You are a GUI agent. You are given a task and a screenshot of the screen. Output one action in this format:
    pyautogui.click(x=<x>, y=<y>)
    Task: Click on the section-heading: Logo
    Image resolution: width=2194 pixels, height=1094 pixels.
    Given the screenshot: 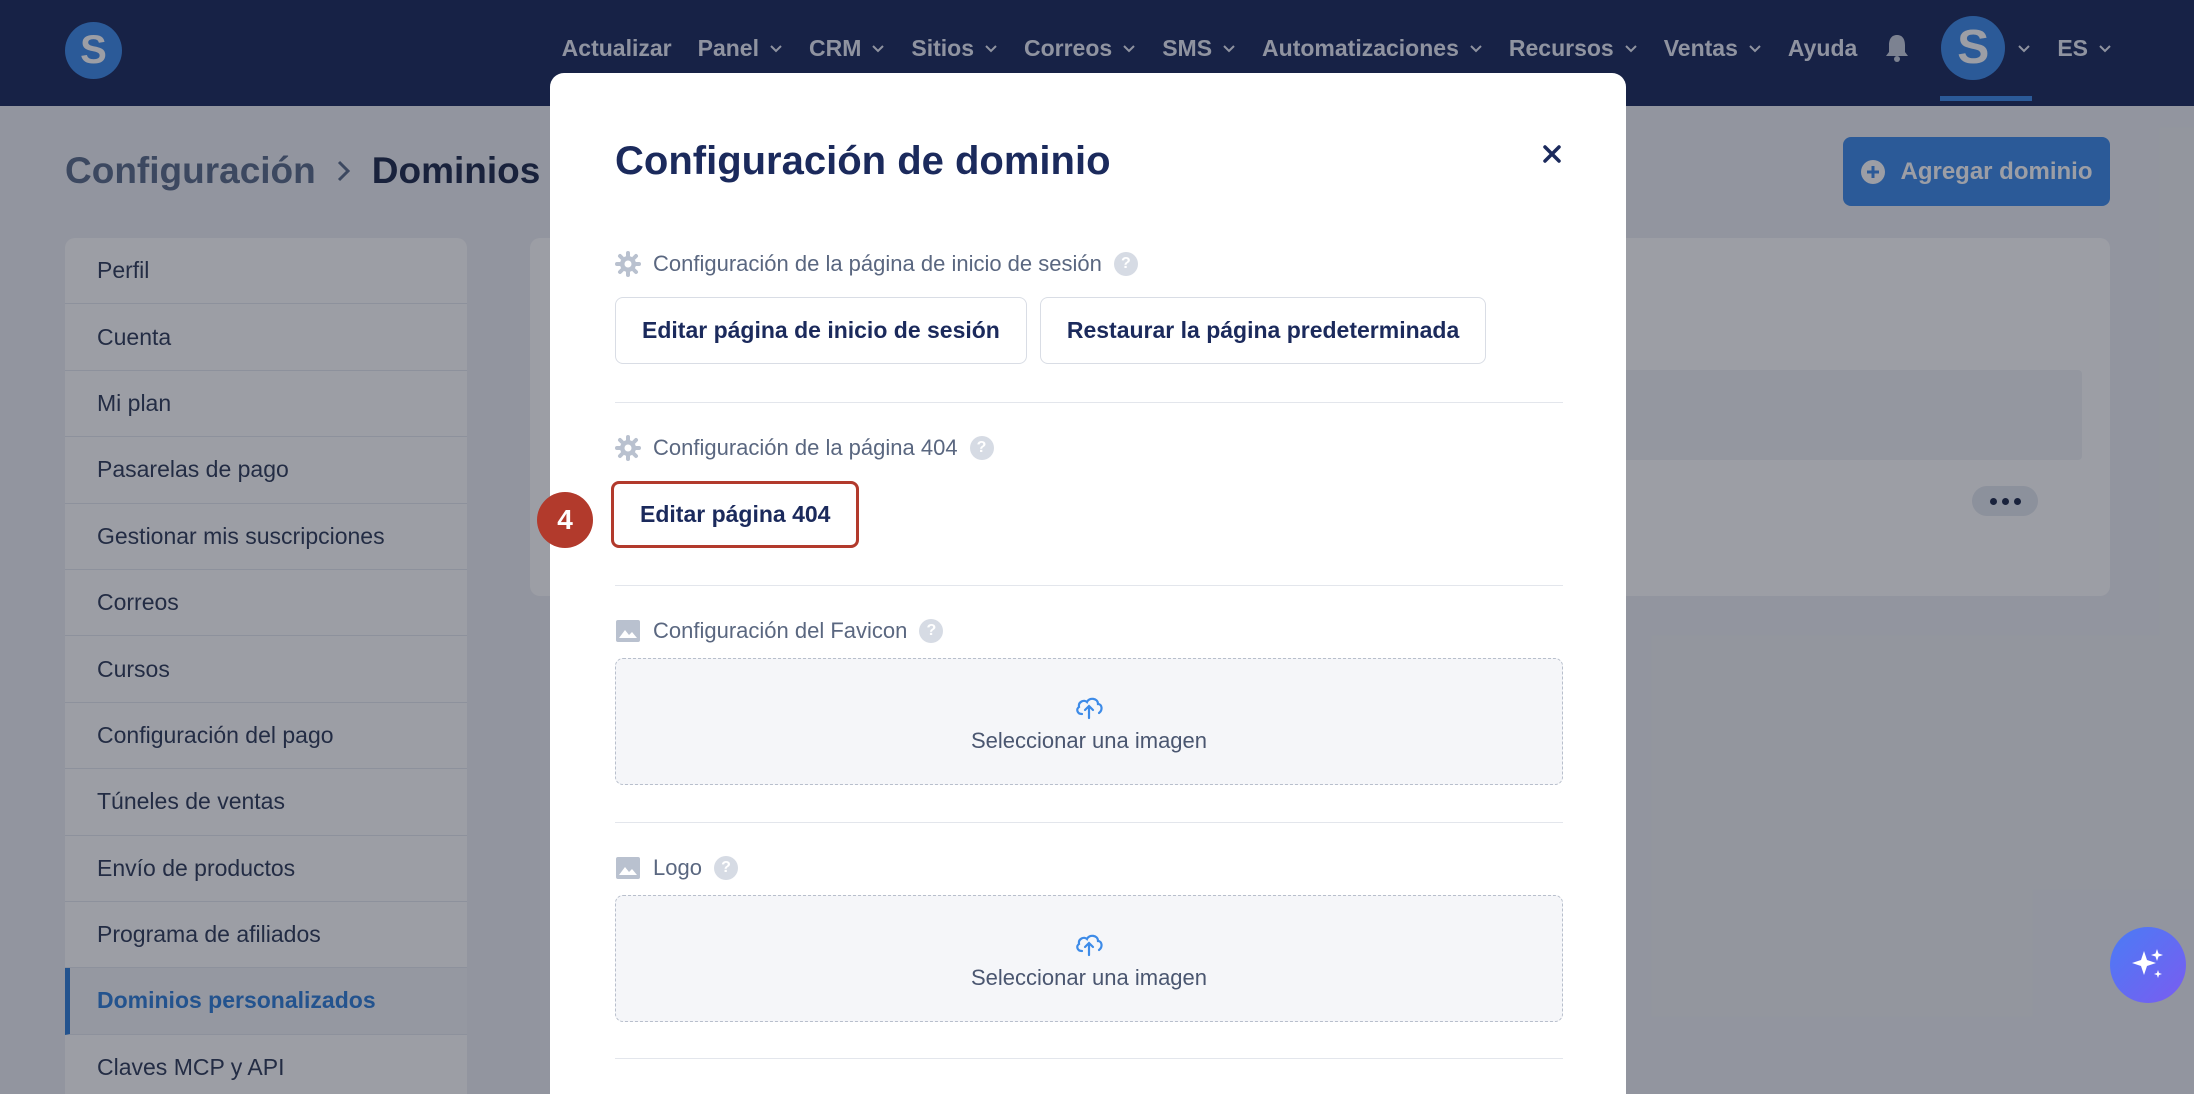 What is the action you would take?
    pyautogui.click(x=677, y=867)
    